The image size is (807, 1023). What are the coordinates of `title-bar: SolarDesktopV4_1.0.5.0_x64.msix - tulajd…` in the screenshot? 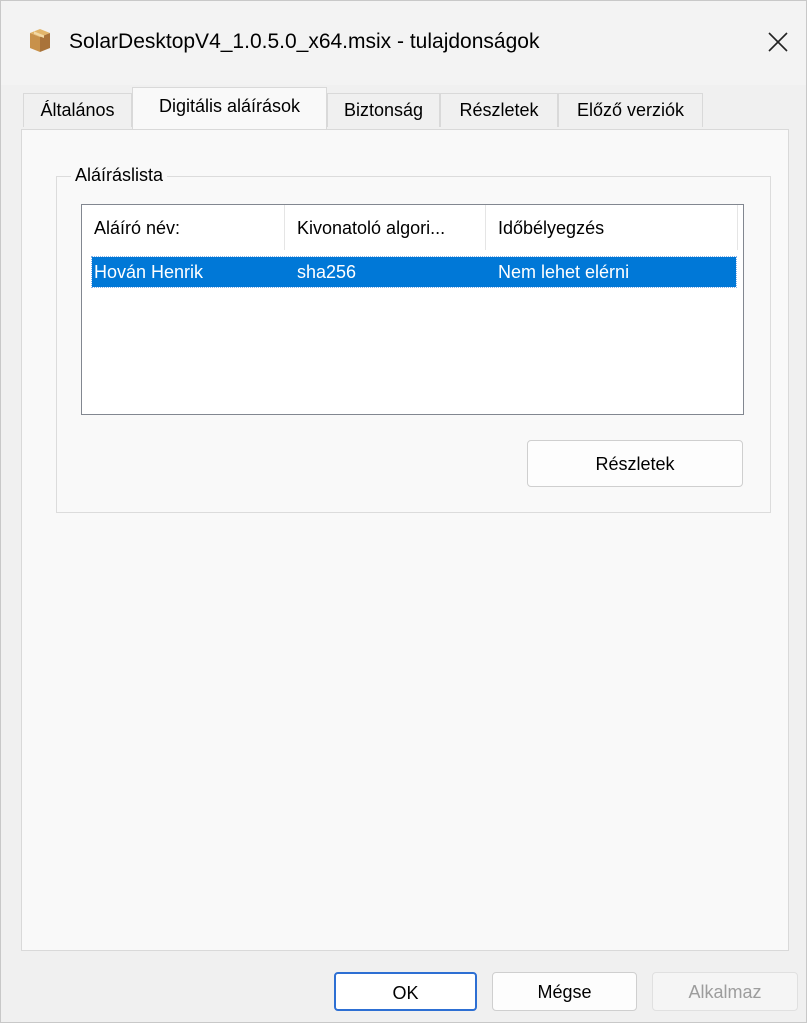 It's located at (403, 43).